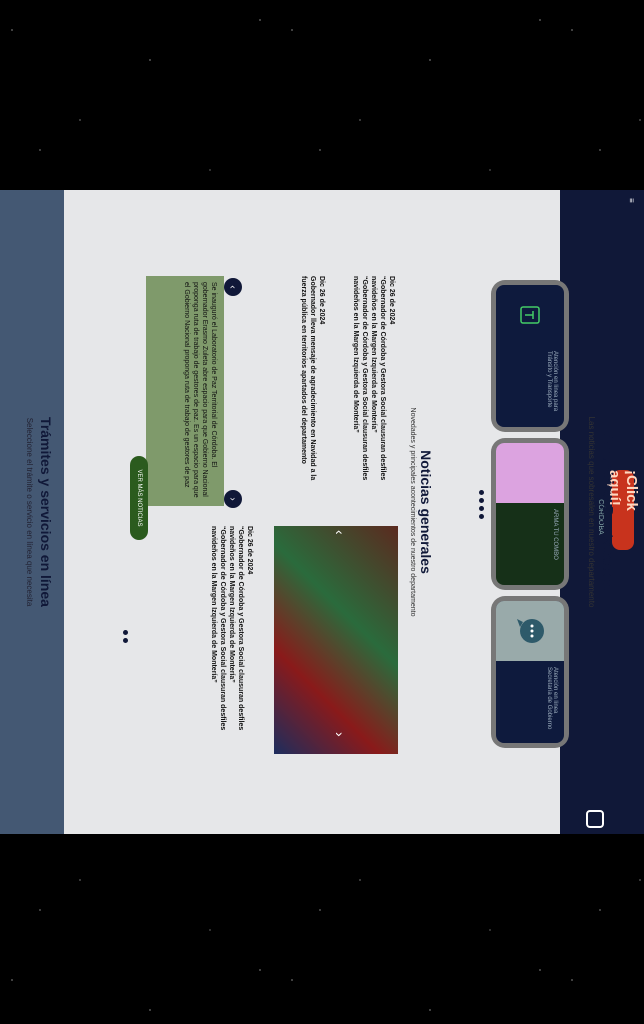  Describe the element at coordinates (530, 672) in the screenshot. I see `featured-card: Atención en línea Secretaría de Gobierno` at that location.